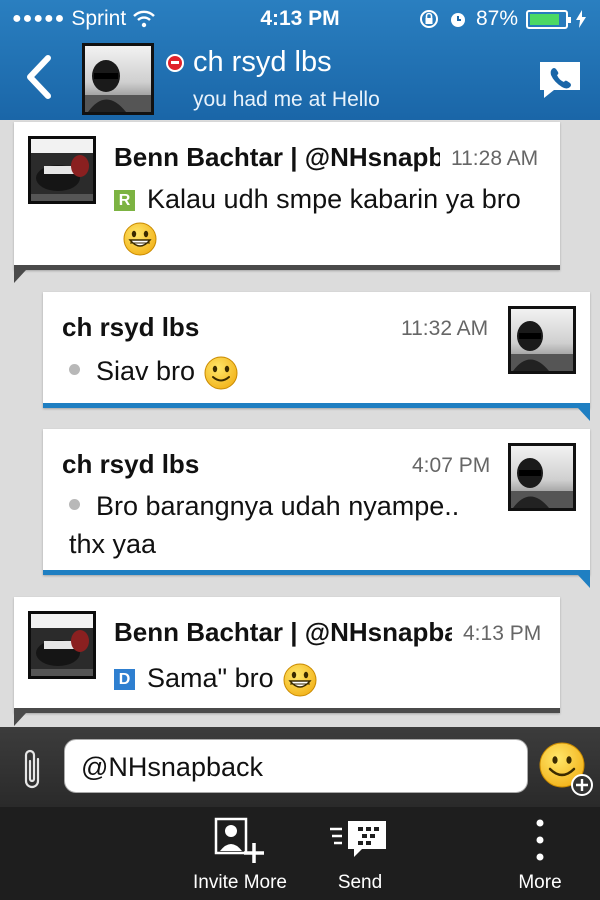  What do you see at coordinates (221, 373) in the screenshot?
I see `smile-emoji-icon` at bounding box center [221, 373].